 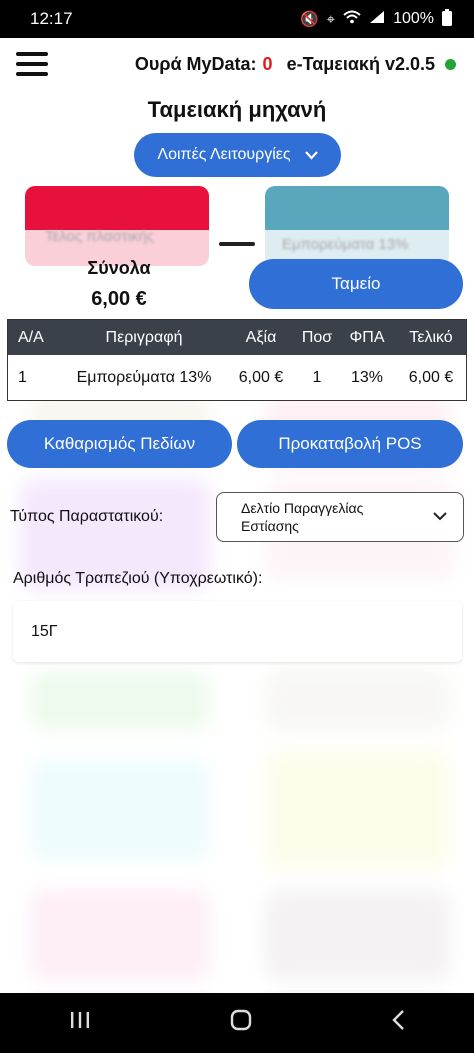 What do you see at coordinates (352, 19) in the screenshot?
I see `wifi-icon` at bounding box center [352, 19].